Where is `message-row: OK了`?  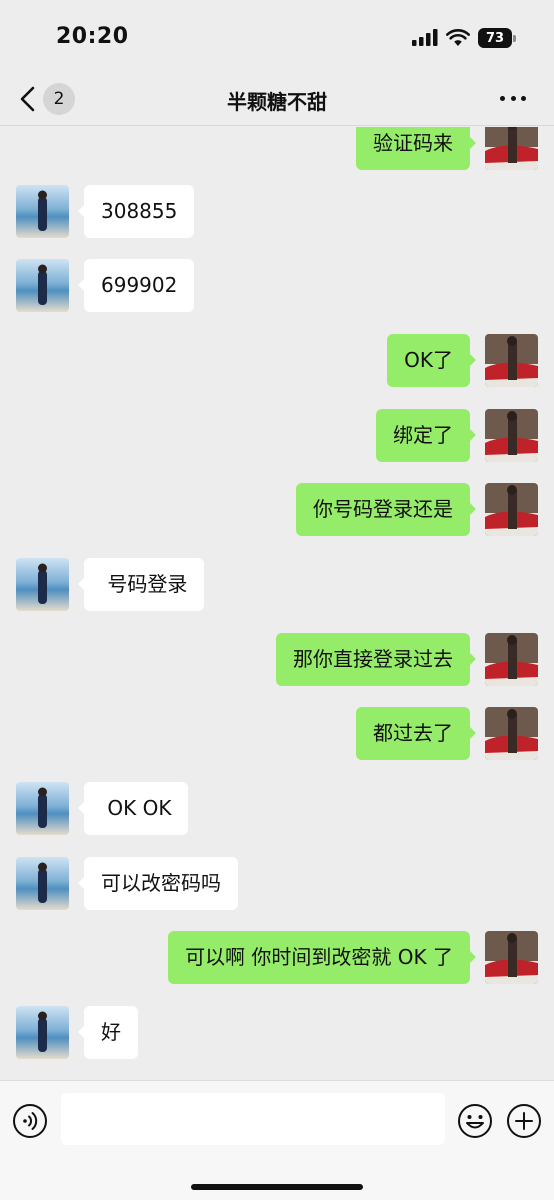 message-row: OK了 is located at coordinates (277, 361).